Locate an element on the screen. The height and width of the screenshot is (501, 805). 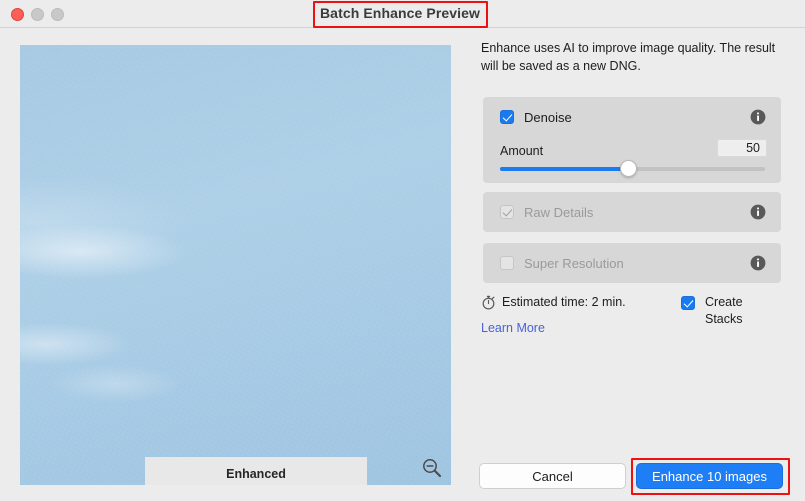
enhance-button: Enhance 10 images is located at coordinates (709, 476).